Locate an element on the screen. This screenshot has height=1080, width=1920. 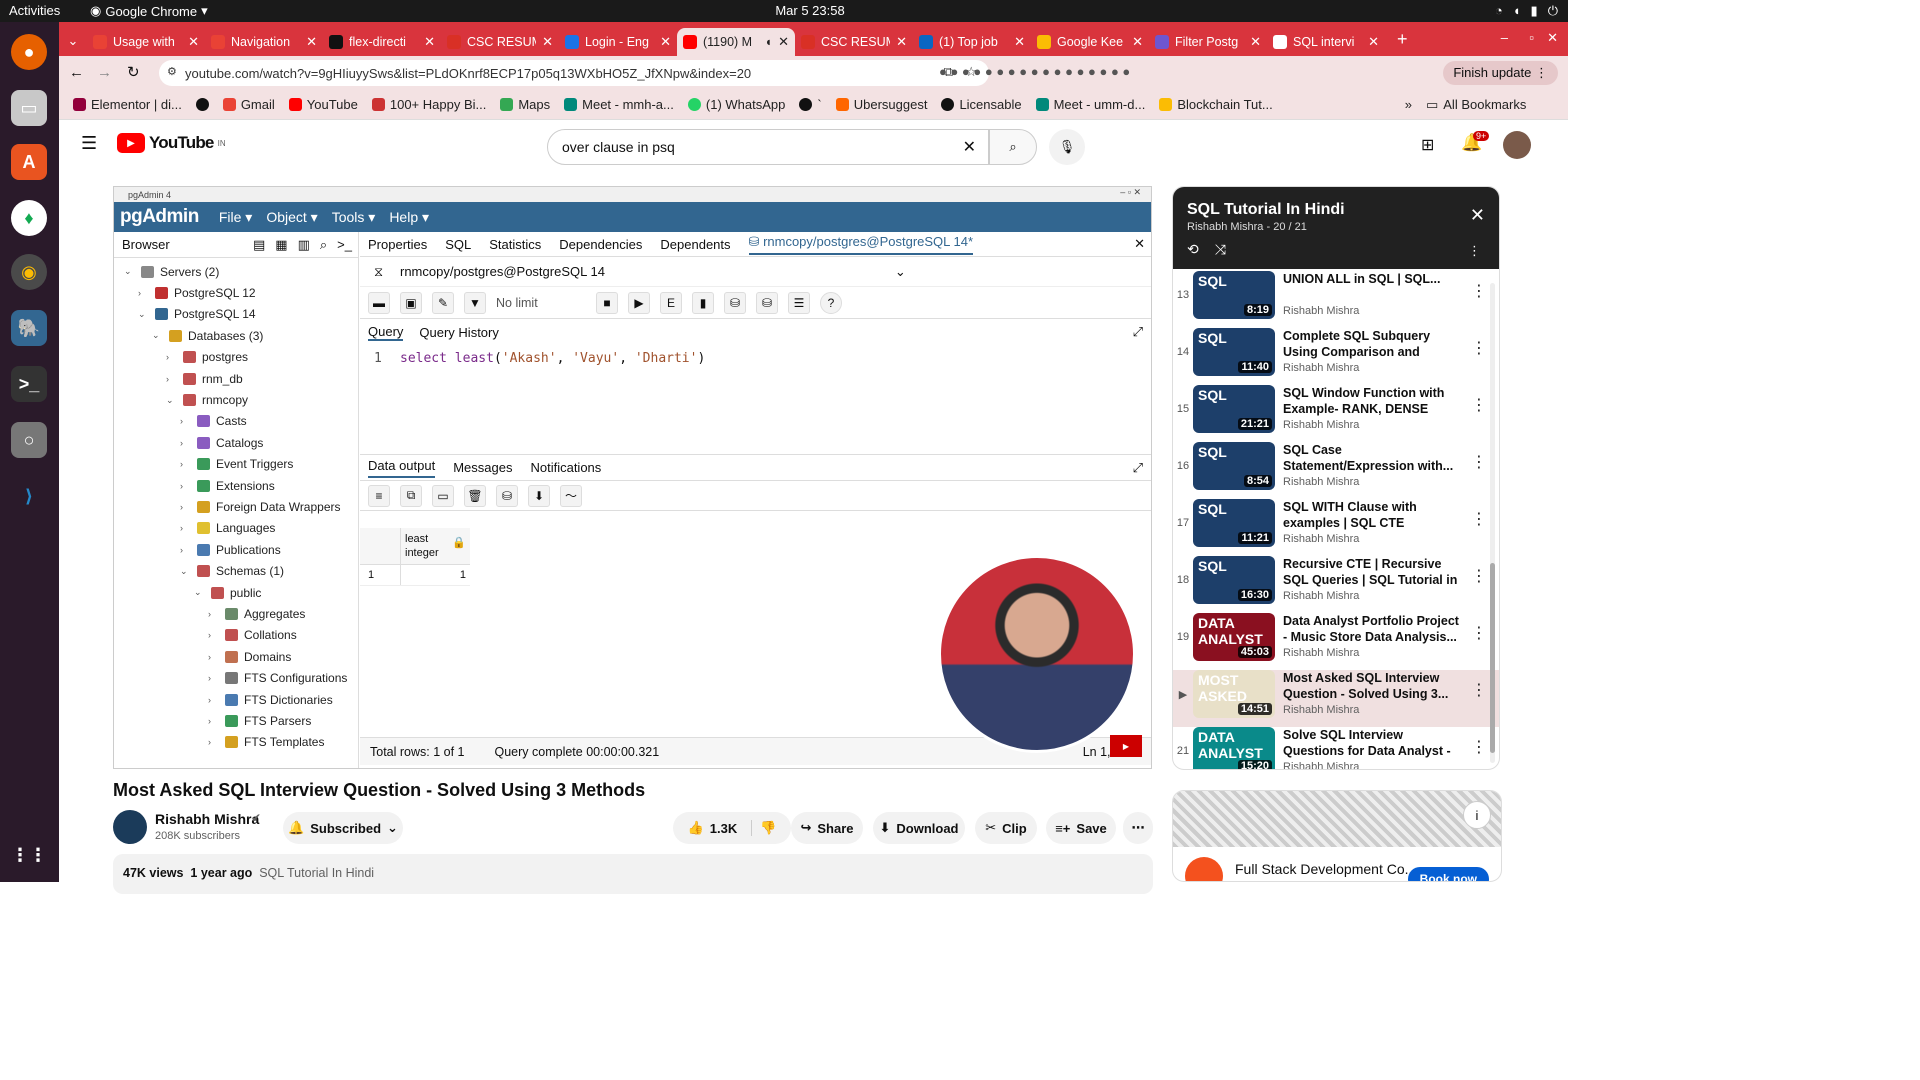
tree-node: › Catalogs is located at coordinates (236, 442).